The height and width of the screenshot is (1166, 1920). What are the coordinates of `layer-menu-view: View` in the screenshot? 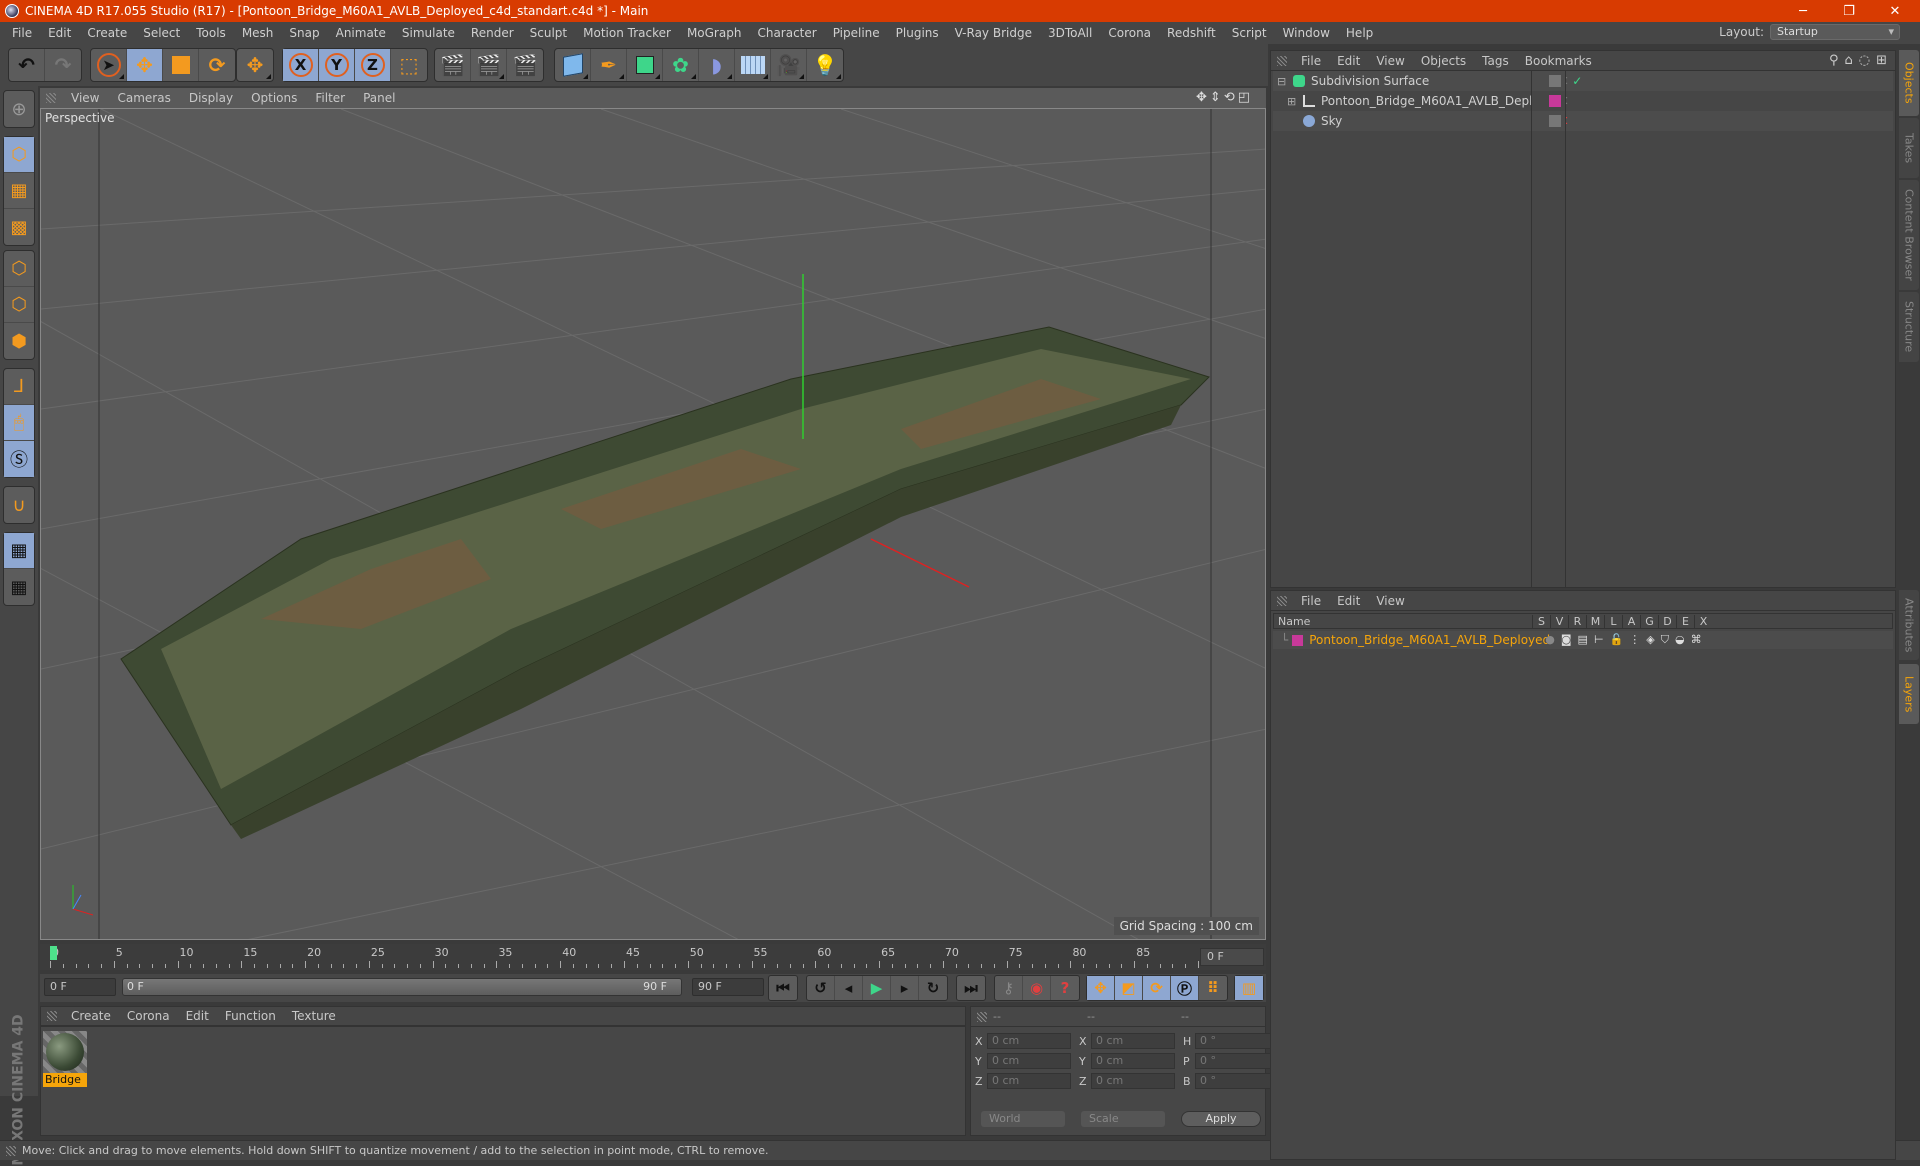 It's located at (1390, 601).